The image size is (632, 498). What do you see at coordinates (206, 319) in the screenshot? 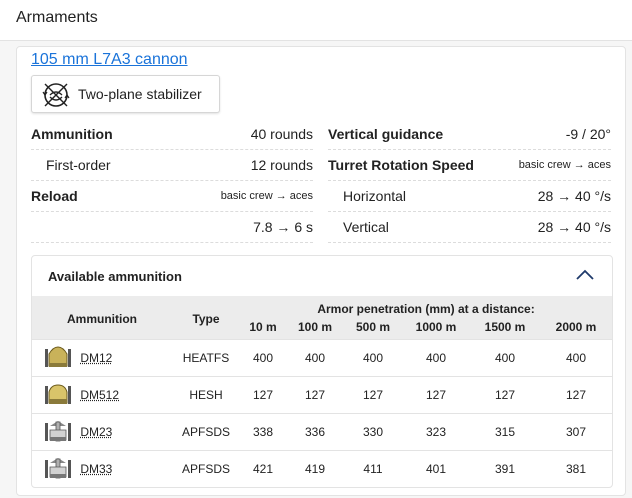
I see `col-type: Type` at bounding box center [206, 319].